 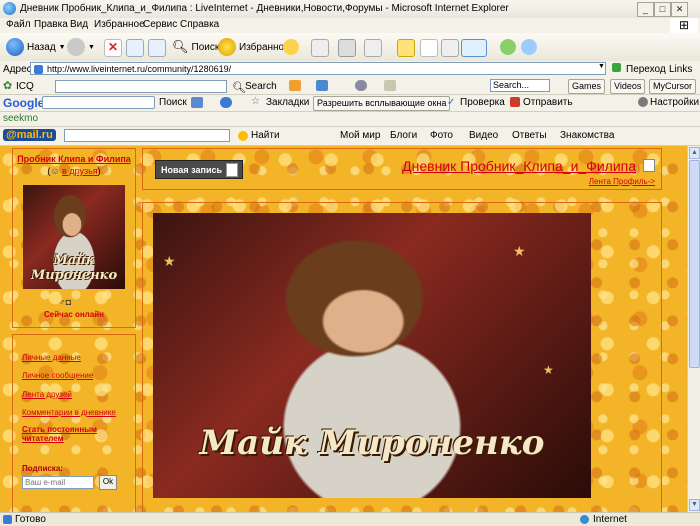 What do you see at coordinates (51, 24) in the screenshot?
I see `menu-edit: Правка` at bounding box center [51, 24].